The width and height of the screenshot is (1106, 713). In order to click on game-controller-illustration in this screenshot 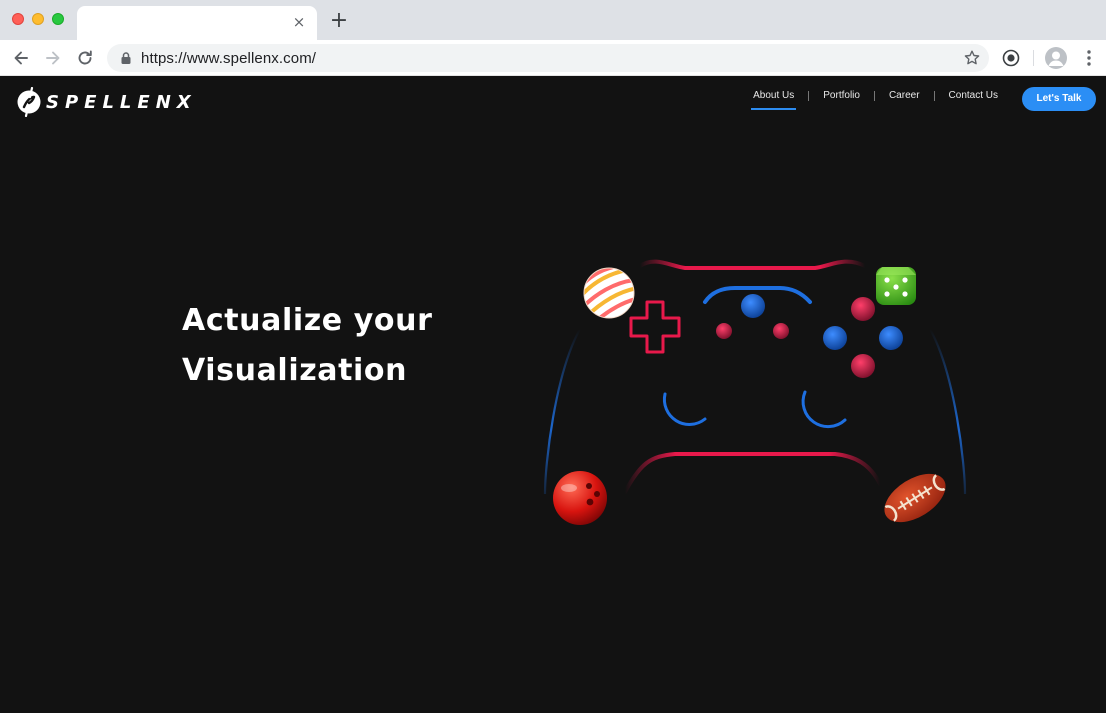, I will do `click(755, 392)`.